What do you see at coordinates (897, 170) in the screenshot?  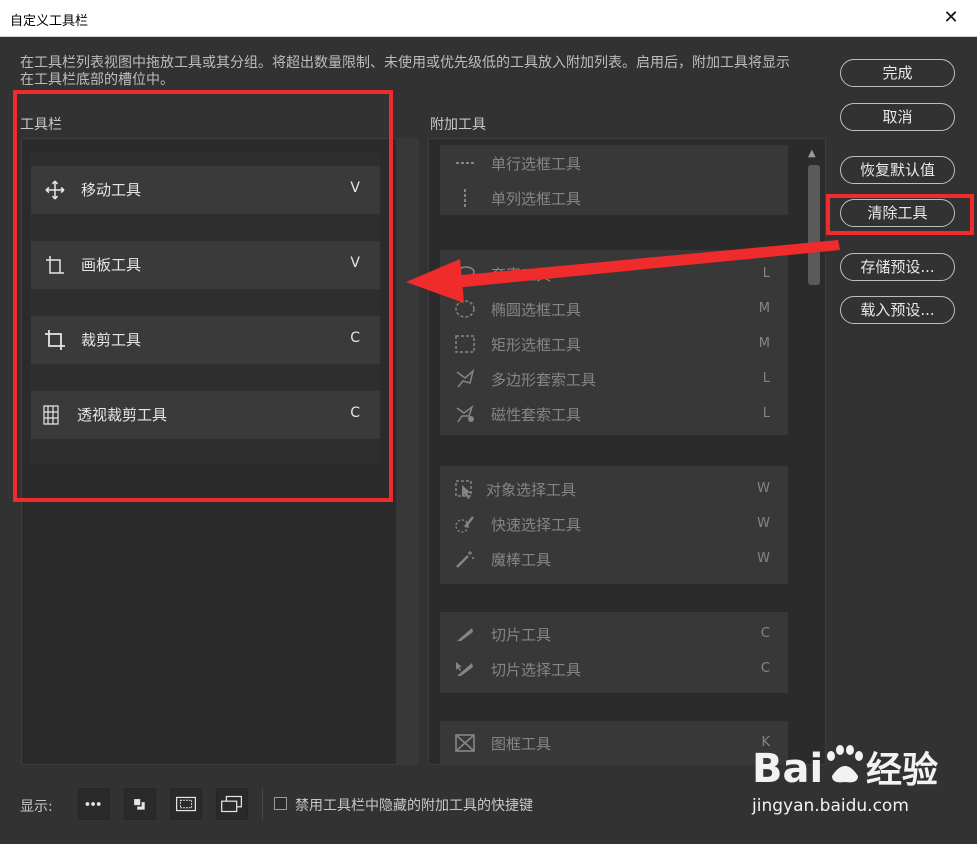 I see `restore-defaults-button: 恢复默认值` at bounding box center [897, 170].